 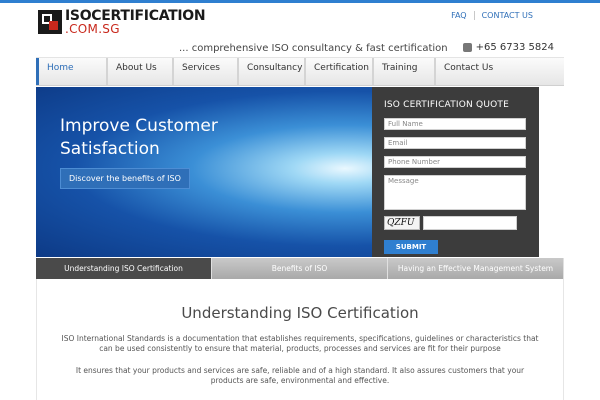 I want to click on faq-link: FAQ, so click(x=459, y=15).